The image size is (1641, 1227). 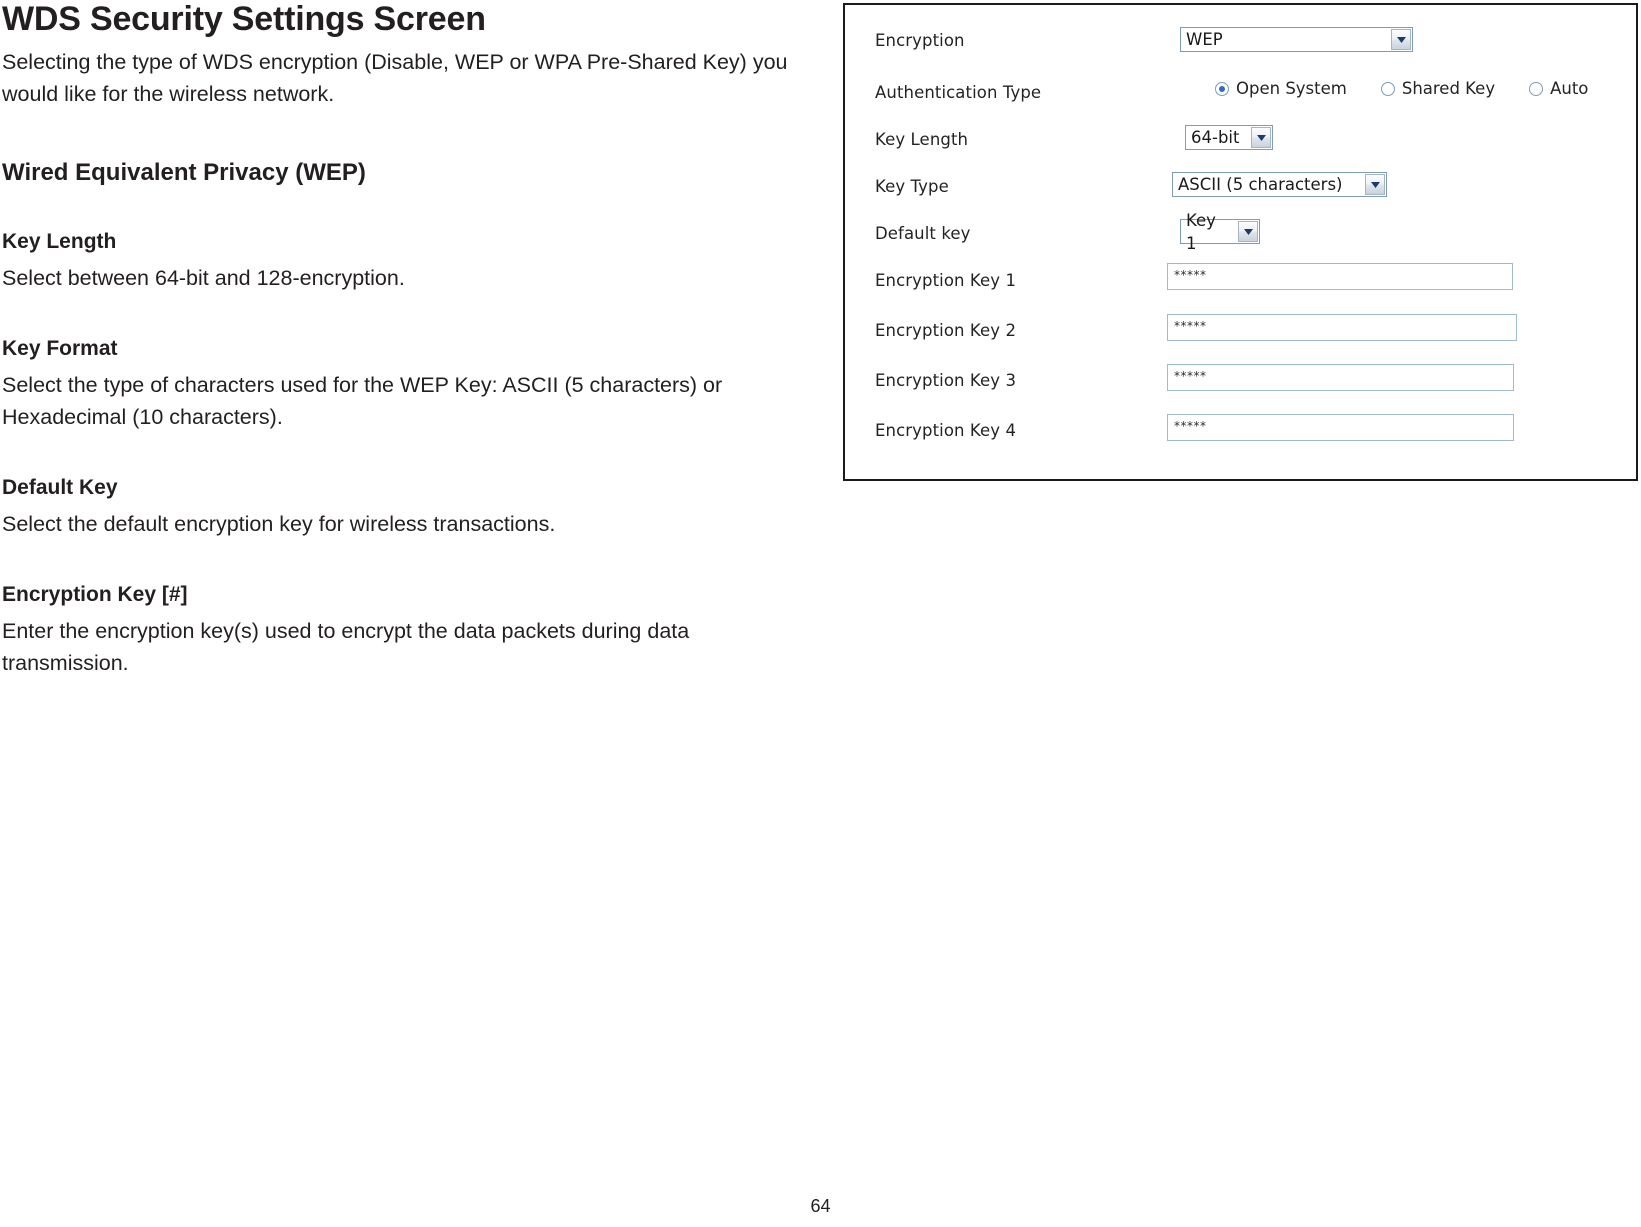 I want to click on default-key-select-value: Key 1, so click(x=1201, y=231).